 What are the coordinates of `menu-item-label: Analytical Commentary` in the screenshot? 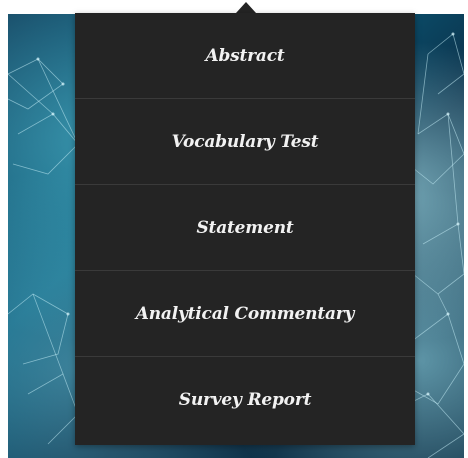 It's located at (245, 313).